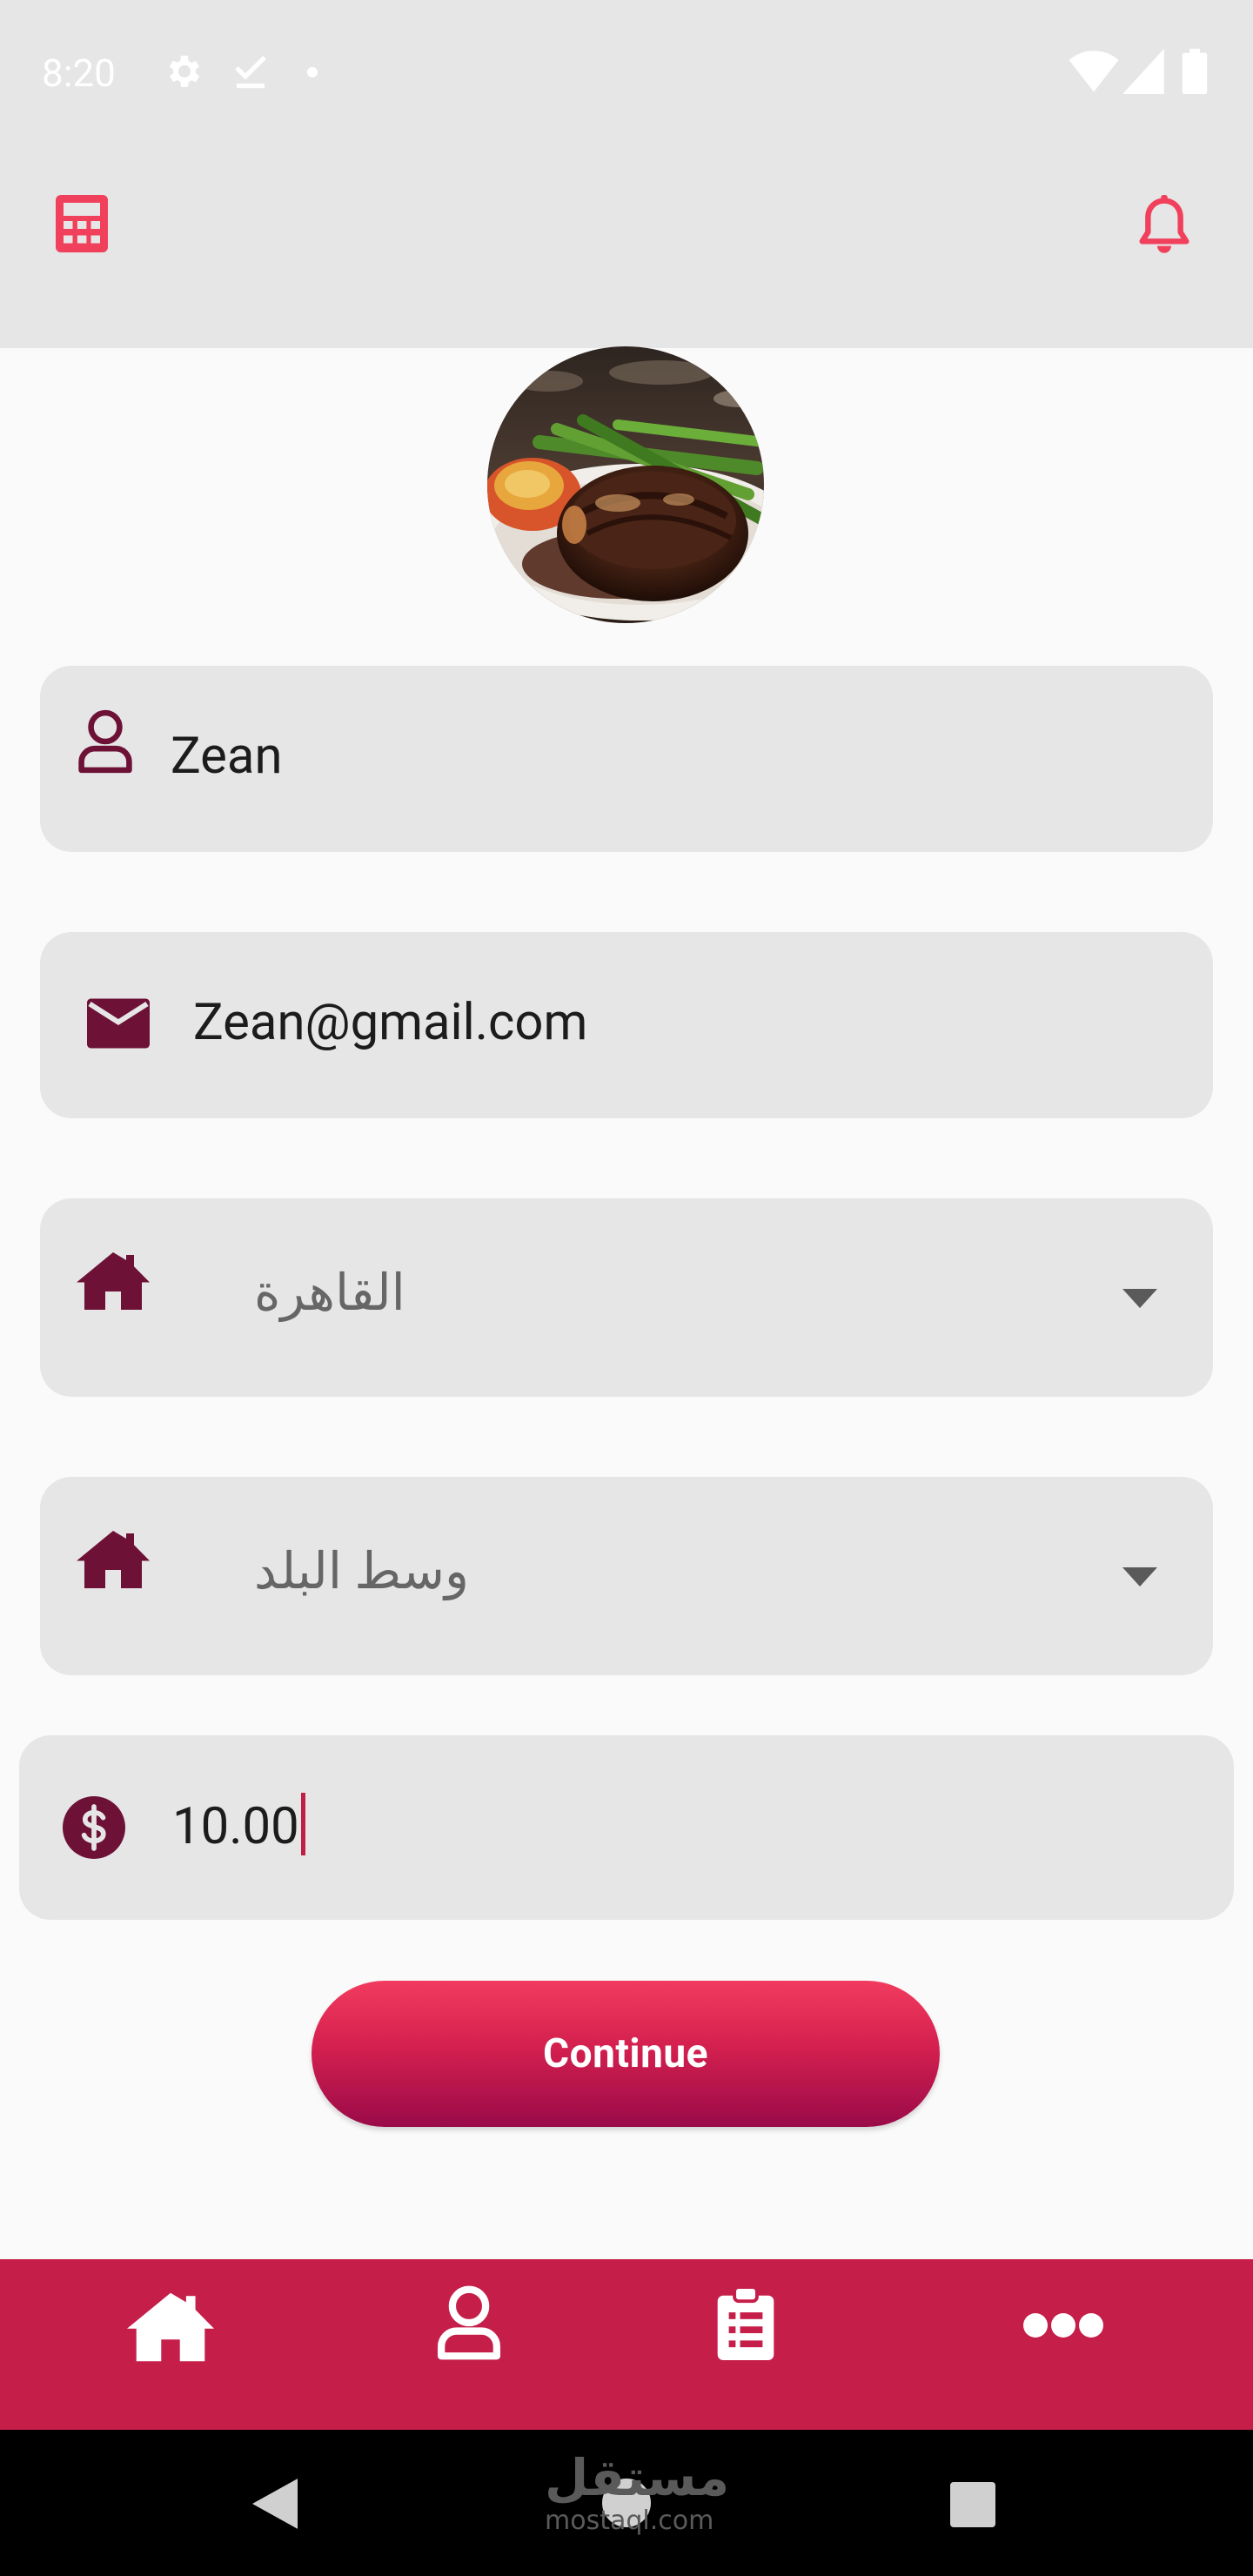  Describe the element at coordinates (745, 2324) in the screenshot. I see `clipboard-icon` at that location.